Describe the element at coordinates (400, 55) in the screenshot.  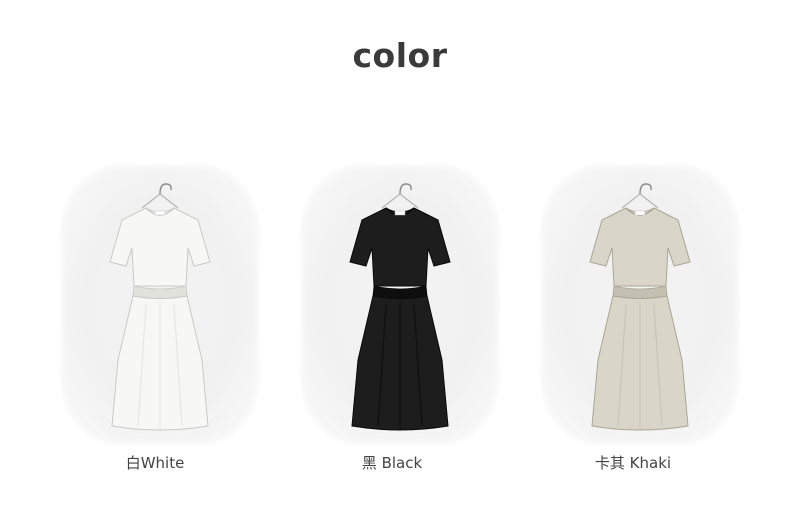
I see `page-title: color` at that location.